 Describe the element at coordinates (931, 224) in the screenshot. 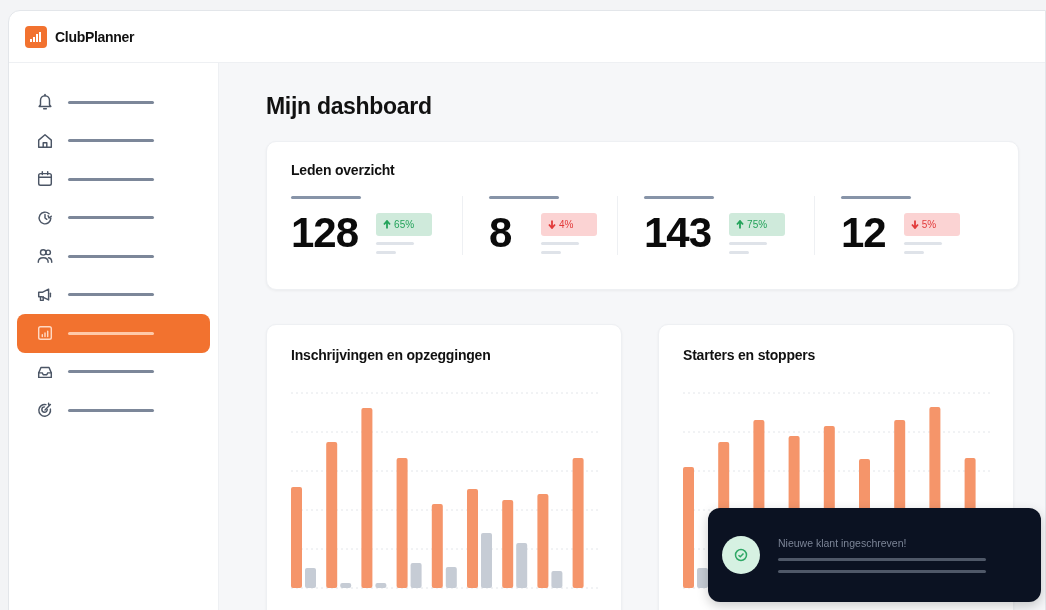

I see `change-badge: 5%` at that location.